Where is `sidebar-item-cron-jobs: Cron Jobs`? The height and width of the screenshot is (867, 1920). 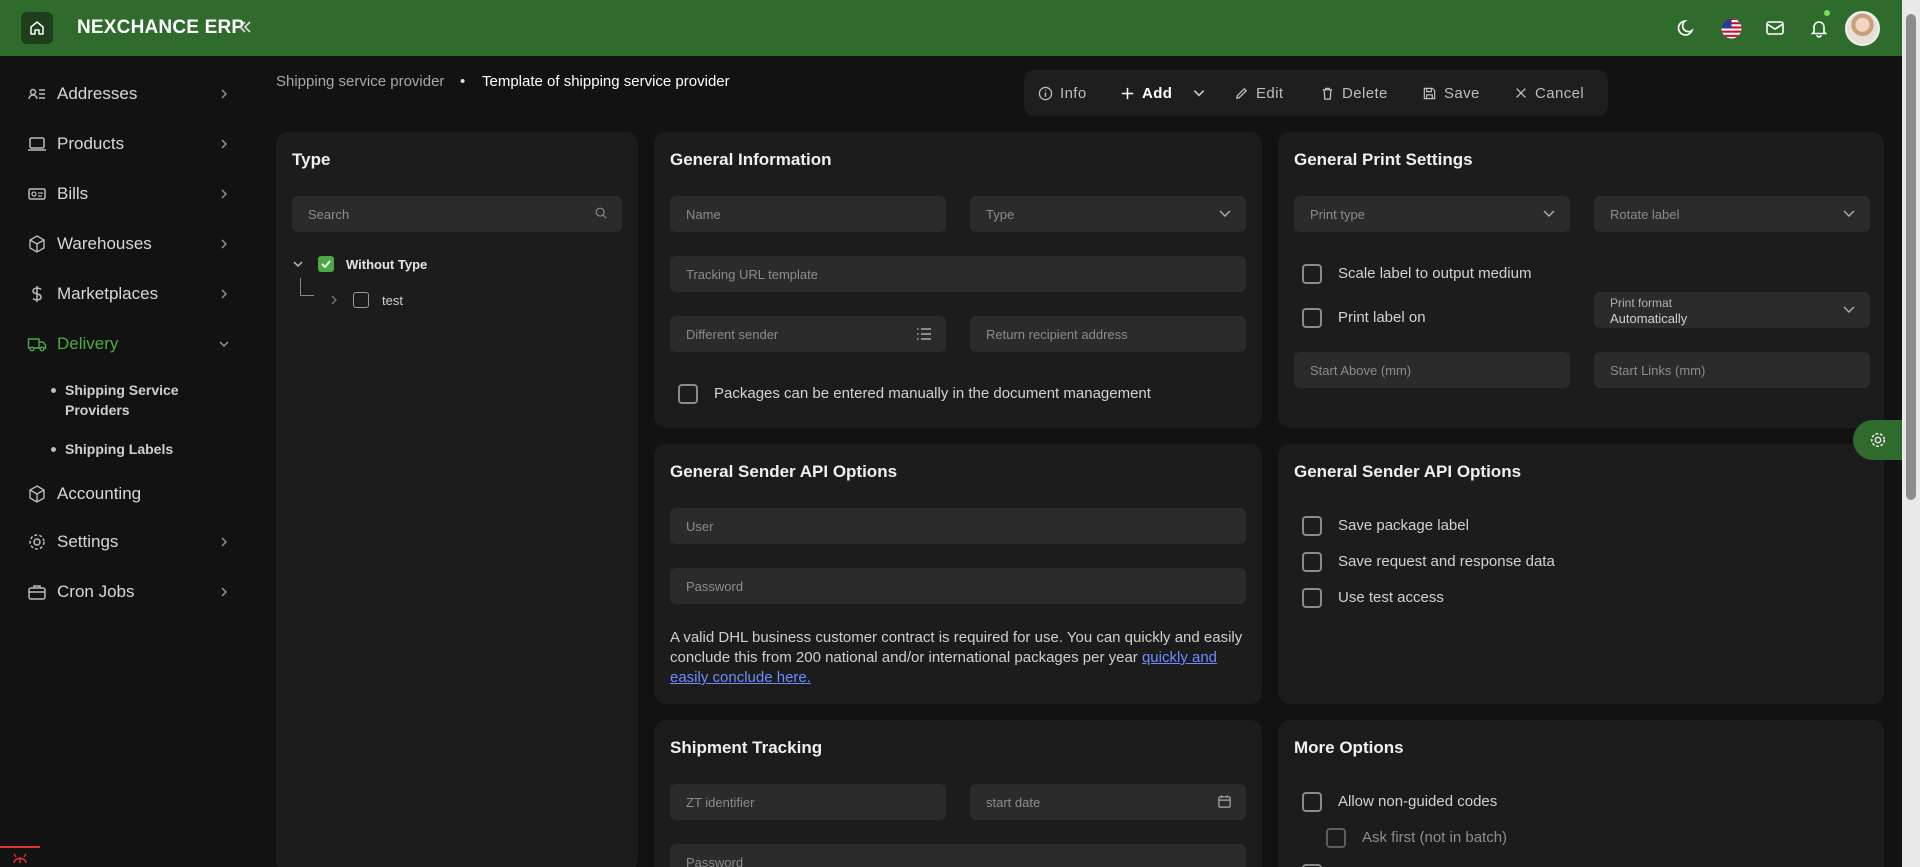 sidebar-item-cron-jobs: Cron Jobs is located at coordinates (125, 592).